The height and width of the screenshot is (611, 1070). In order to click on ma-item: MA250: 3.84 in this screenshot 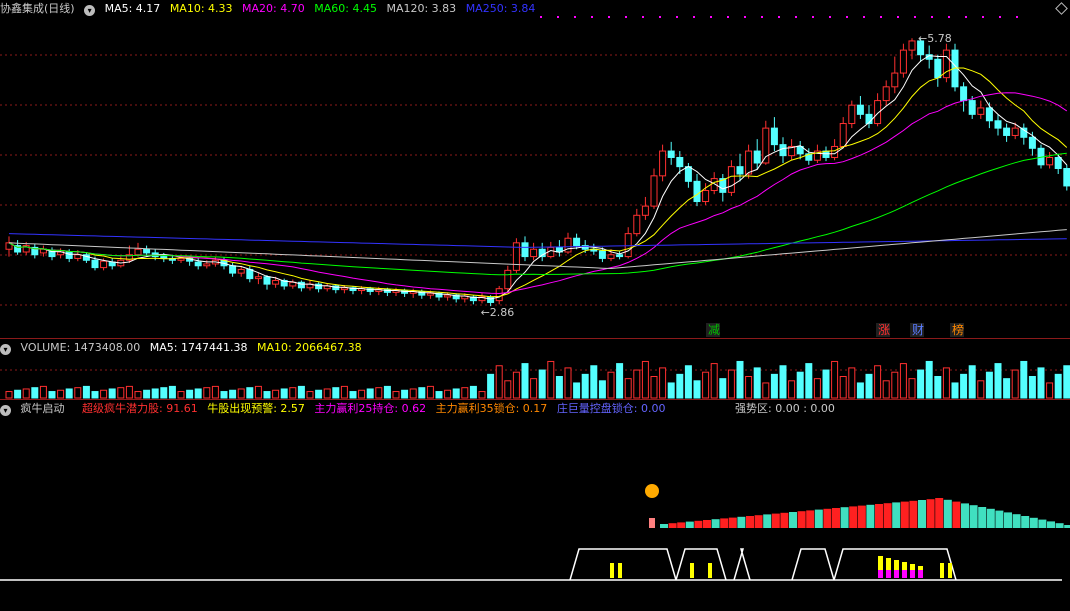, I will do `click(500, 8)`.